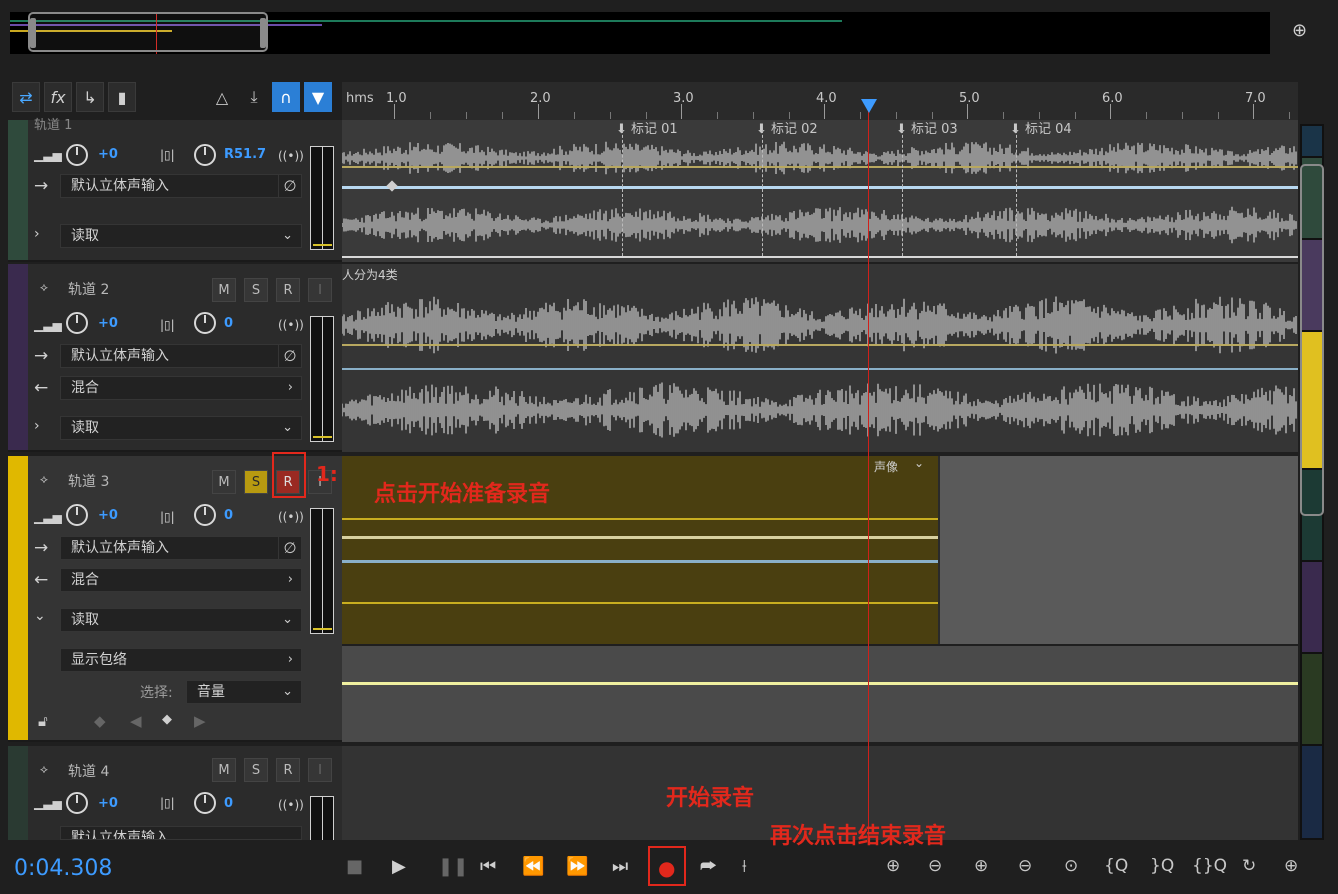 The image size is (1338, 894). What do you see at coordinates (708, 866) in the screenshot?
I see `loop-icon: ⮫` at bounding box center [708, 866].